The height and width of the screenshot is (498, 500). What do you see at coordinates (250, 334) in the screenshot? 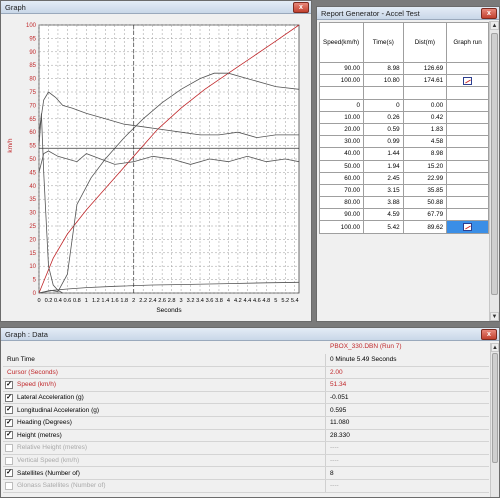
I see `data-titlebar: Graph : Data x` at bounding box center [250, 334].